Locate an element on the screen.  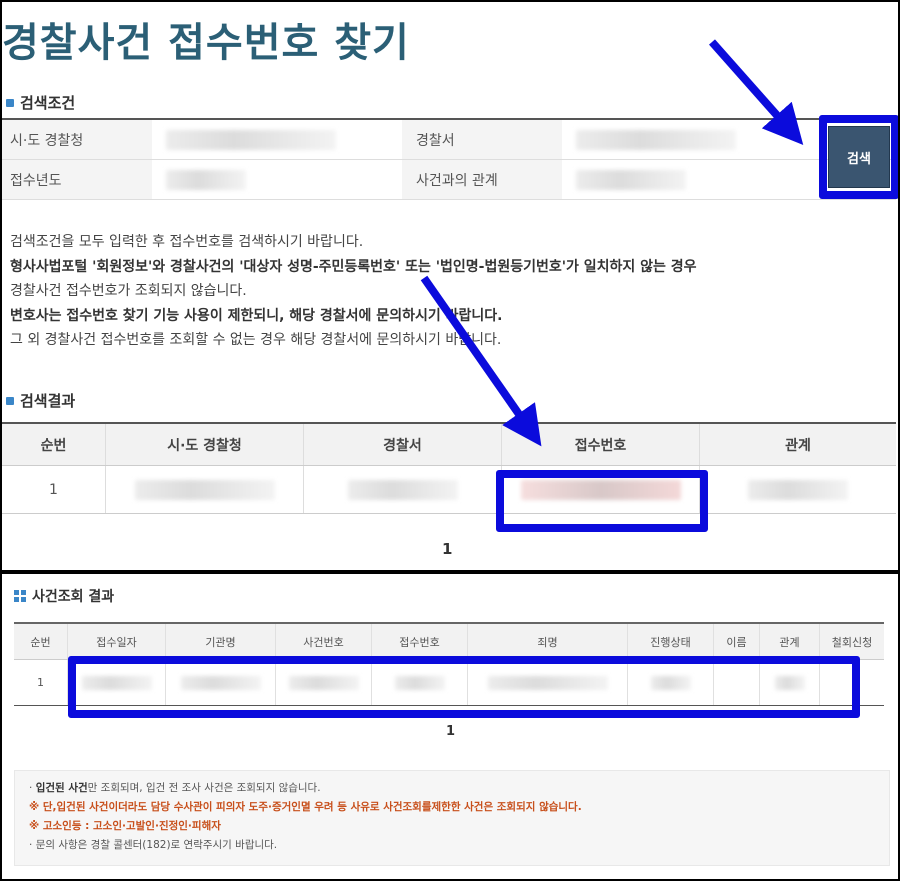
relation-label: 사건과의 관계 is located at coordinates (482, 179).